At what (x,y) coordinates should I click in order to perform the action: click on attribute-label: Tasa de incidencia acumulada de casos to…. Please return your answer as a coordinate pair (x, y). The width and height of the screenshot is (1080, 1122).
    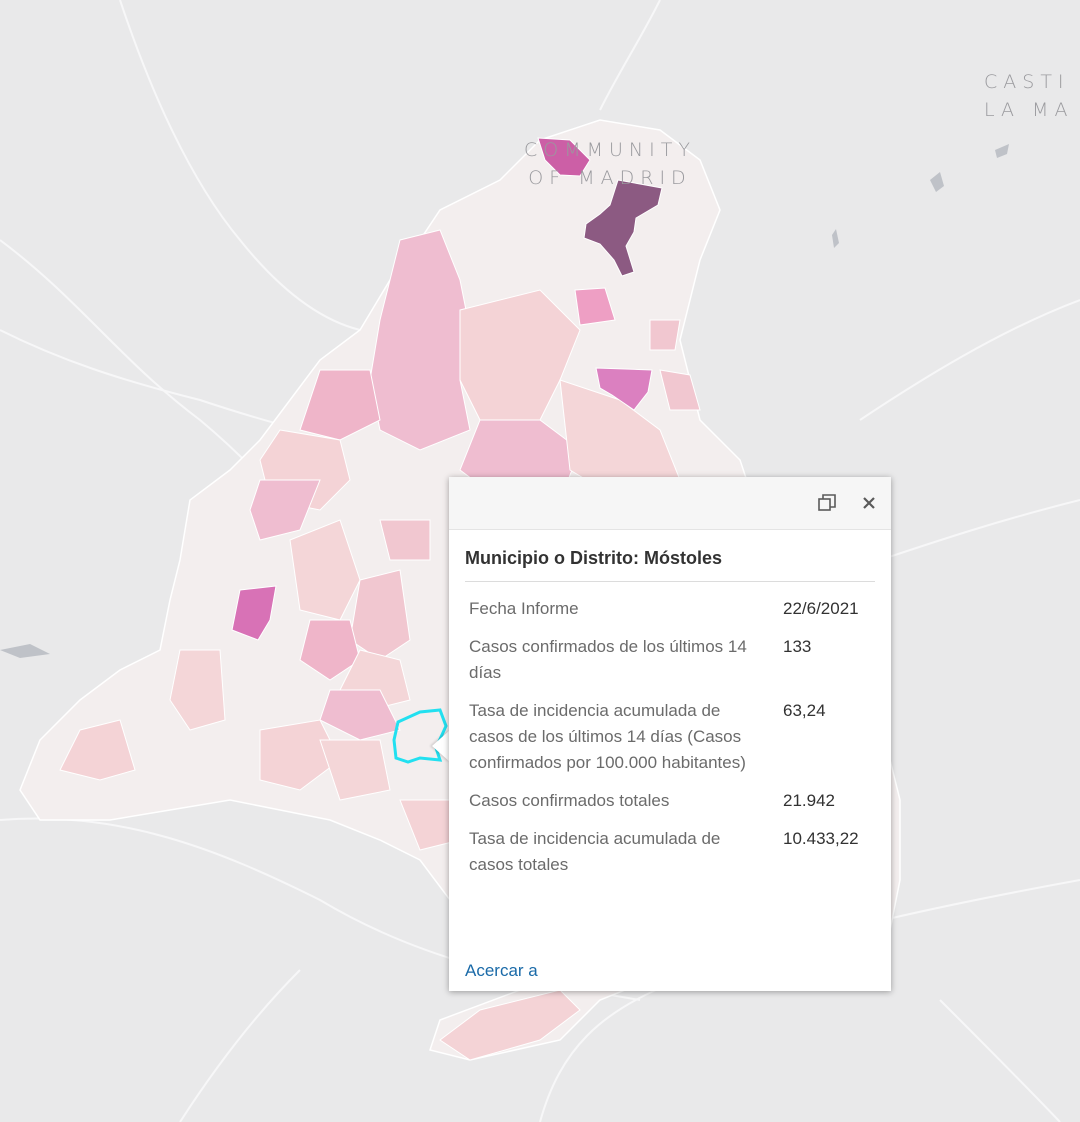
    Looking at the image, I should click on (595, 851).